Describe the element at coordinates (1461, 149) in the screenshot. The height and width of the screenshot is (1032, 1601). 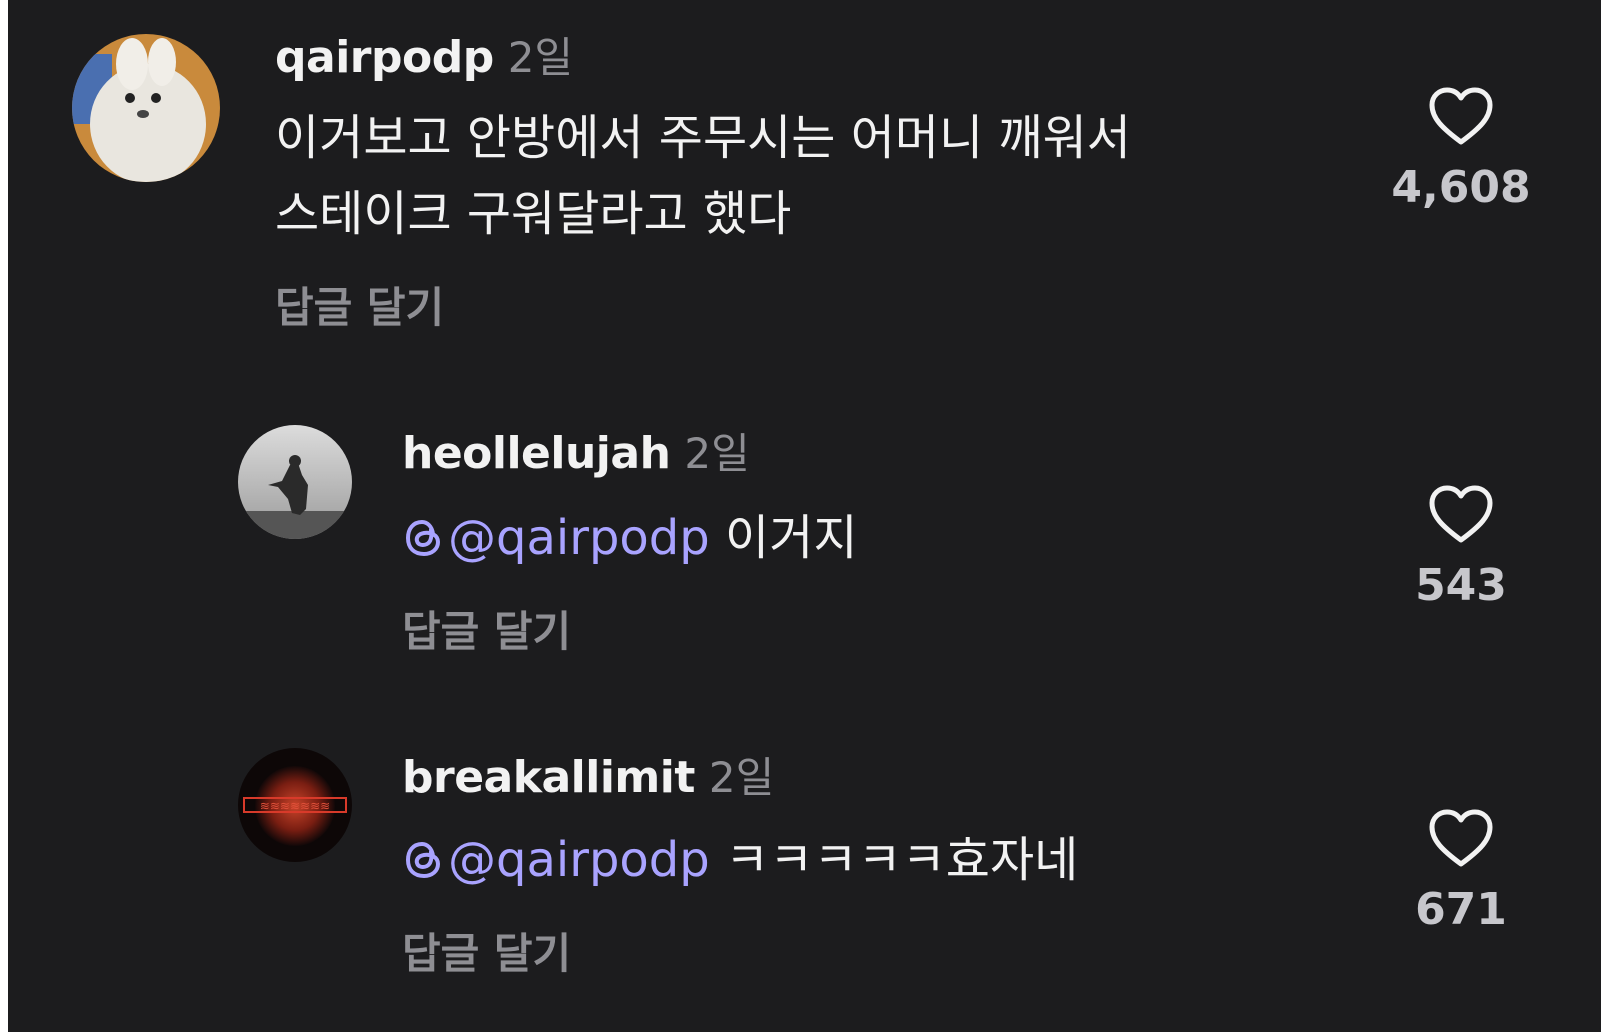
I see `like-button: 4,608` at that location.